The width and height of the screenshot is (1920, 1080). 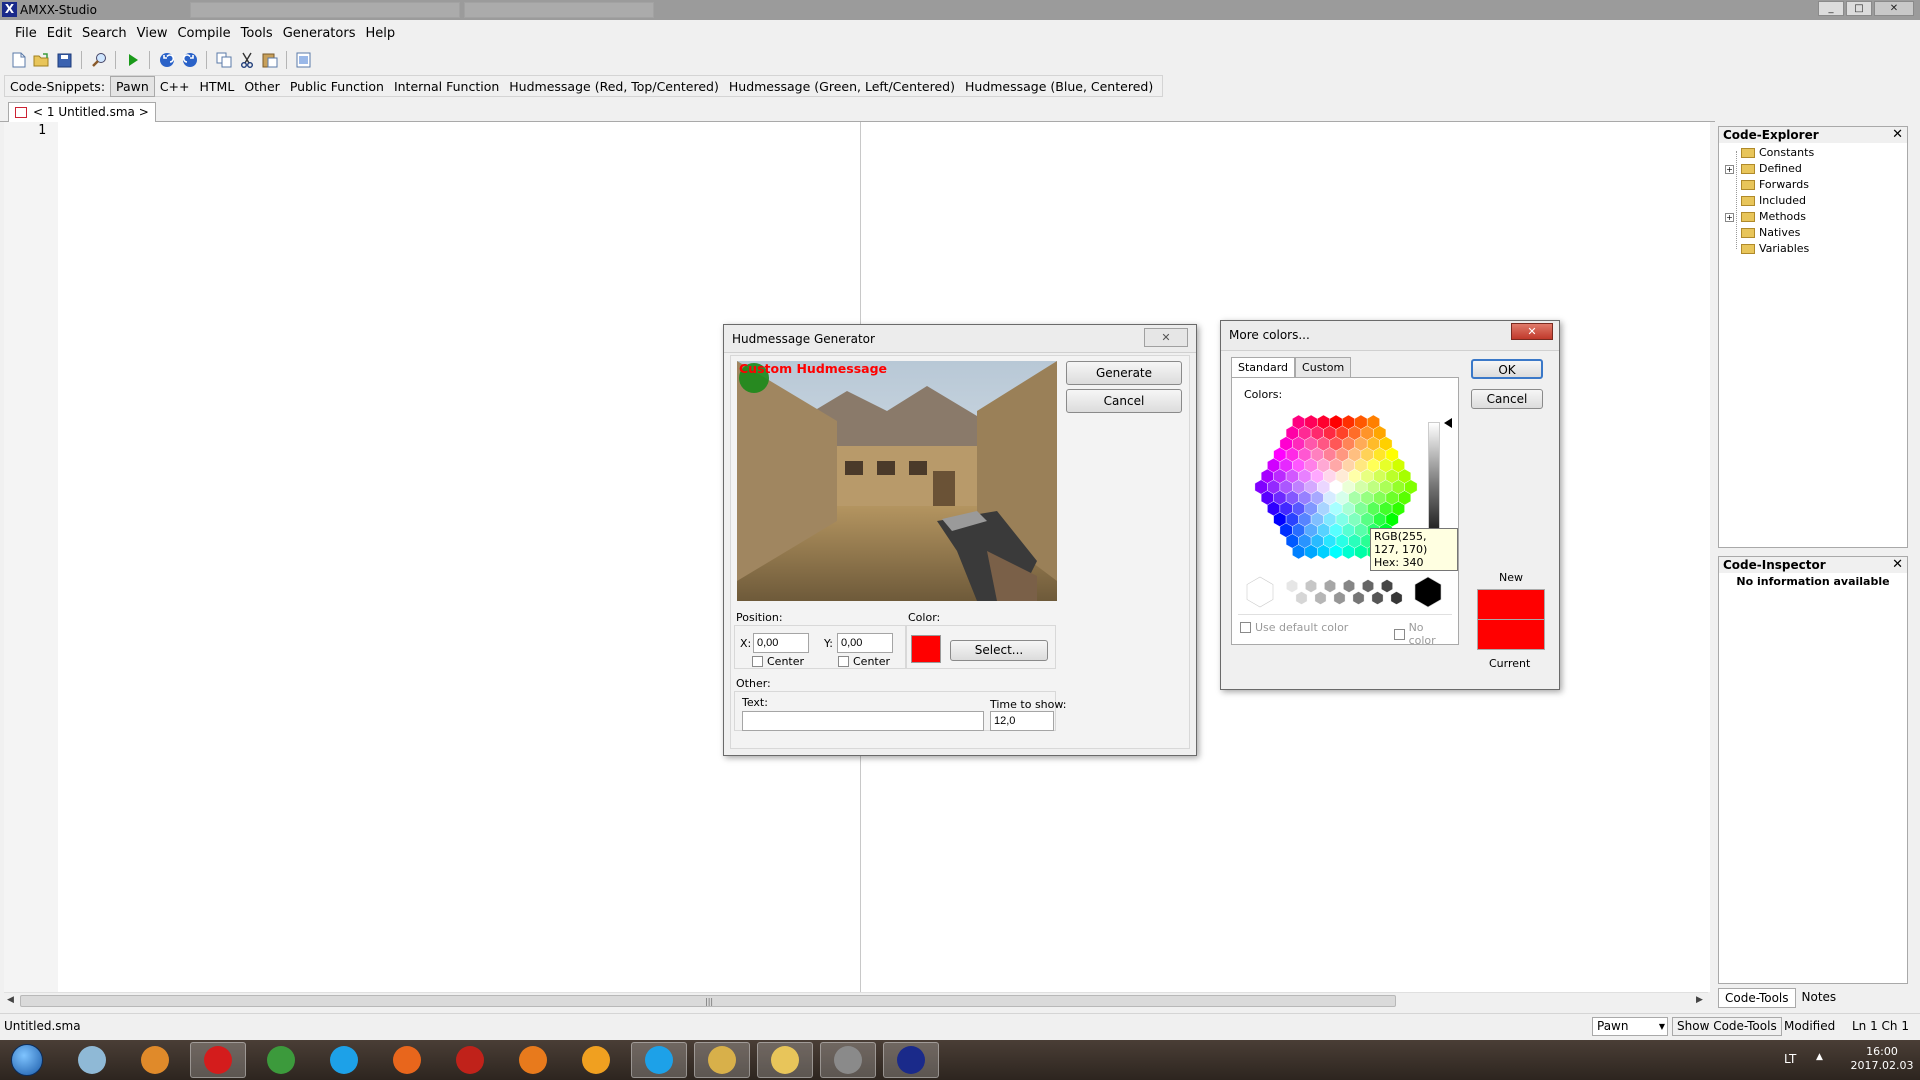 What do you see at coordinates (1507, 369) in the screenshot?
I see `ok-button: OK` at bounding box center [1507, 369].